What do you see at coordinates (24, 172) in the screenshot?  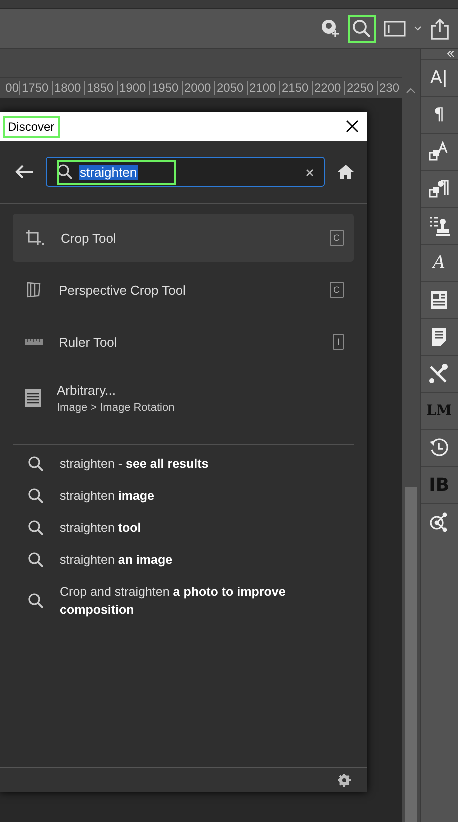 I see `back-button` at bounding box center [24, 172].